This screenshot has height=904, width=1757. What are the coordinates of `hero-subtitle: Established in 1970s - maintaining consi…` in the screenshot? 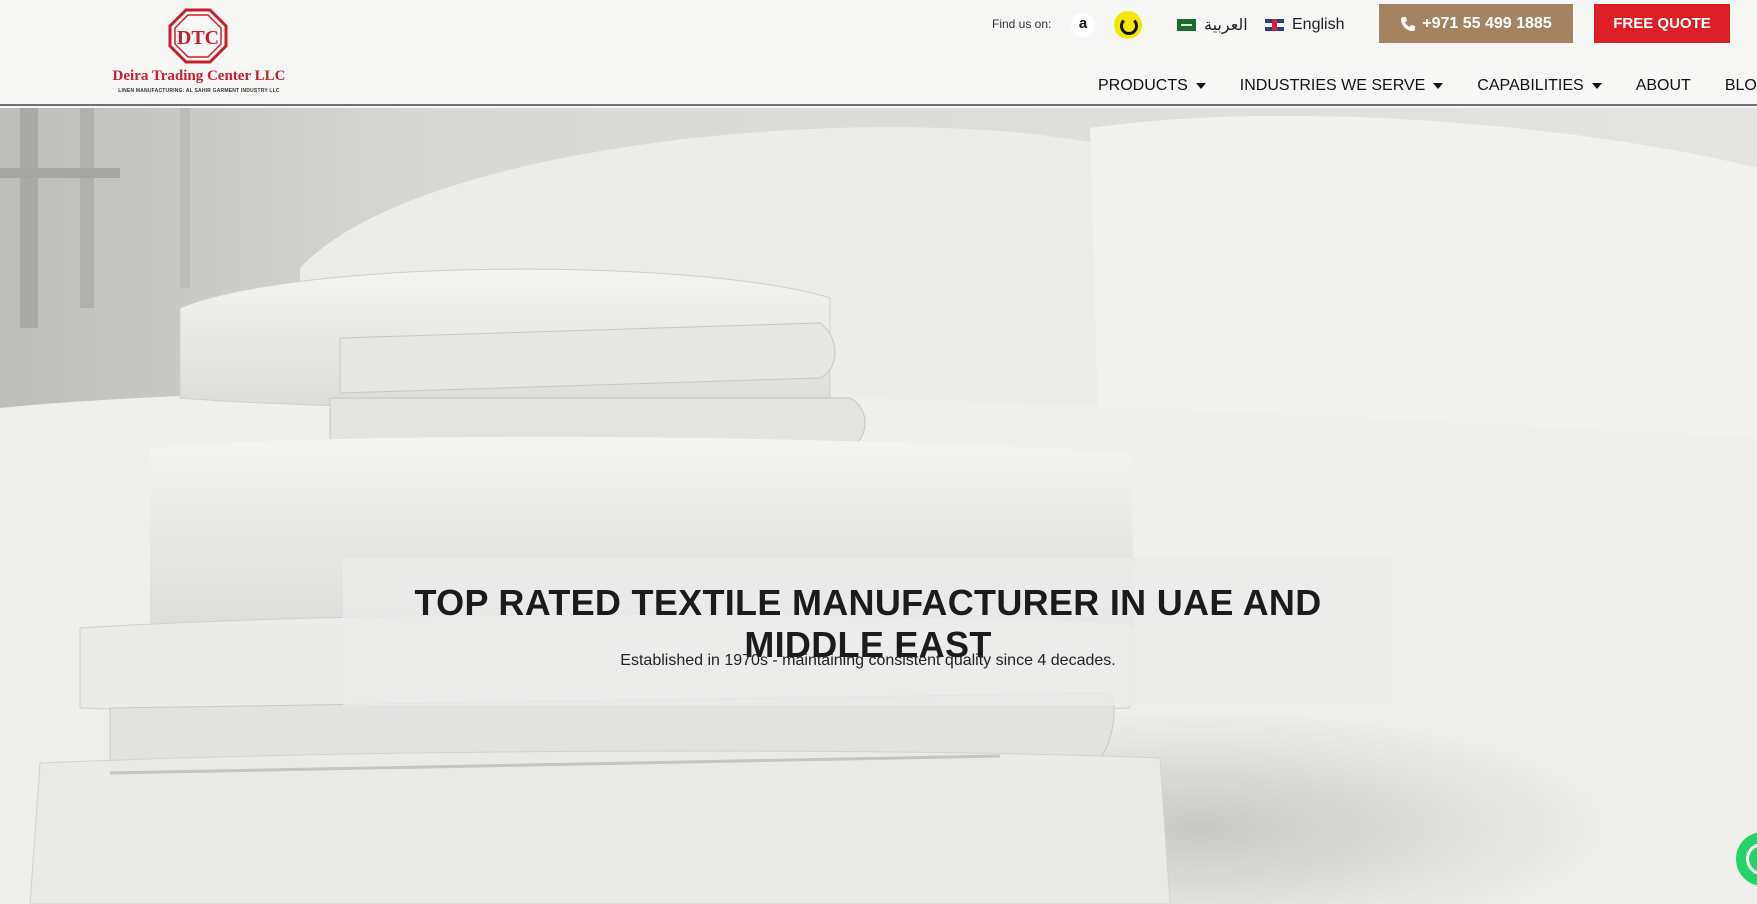 It's located at (868, 660).